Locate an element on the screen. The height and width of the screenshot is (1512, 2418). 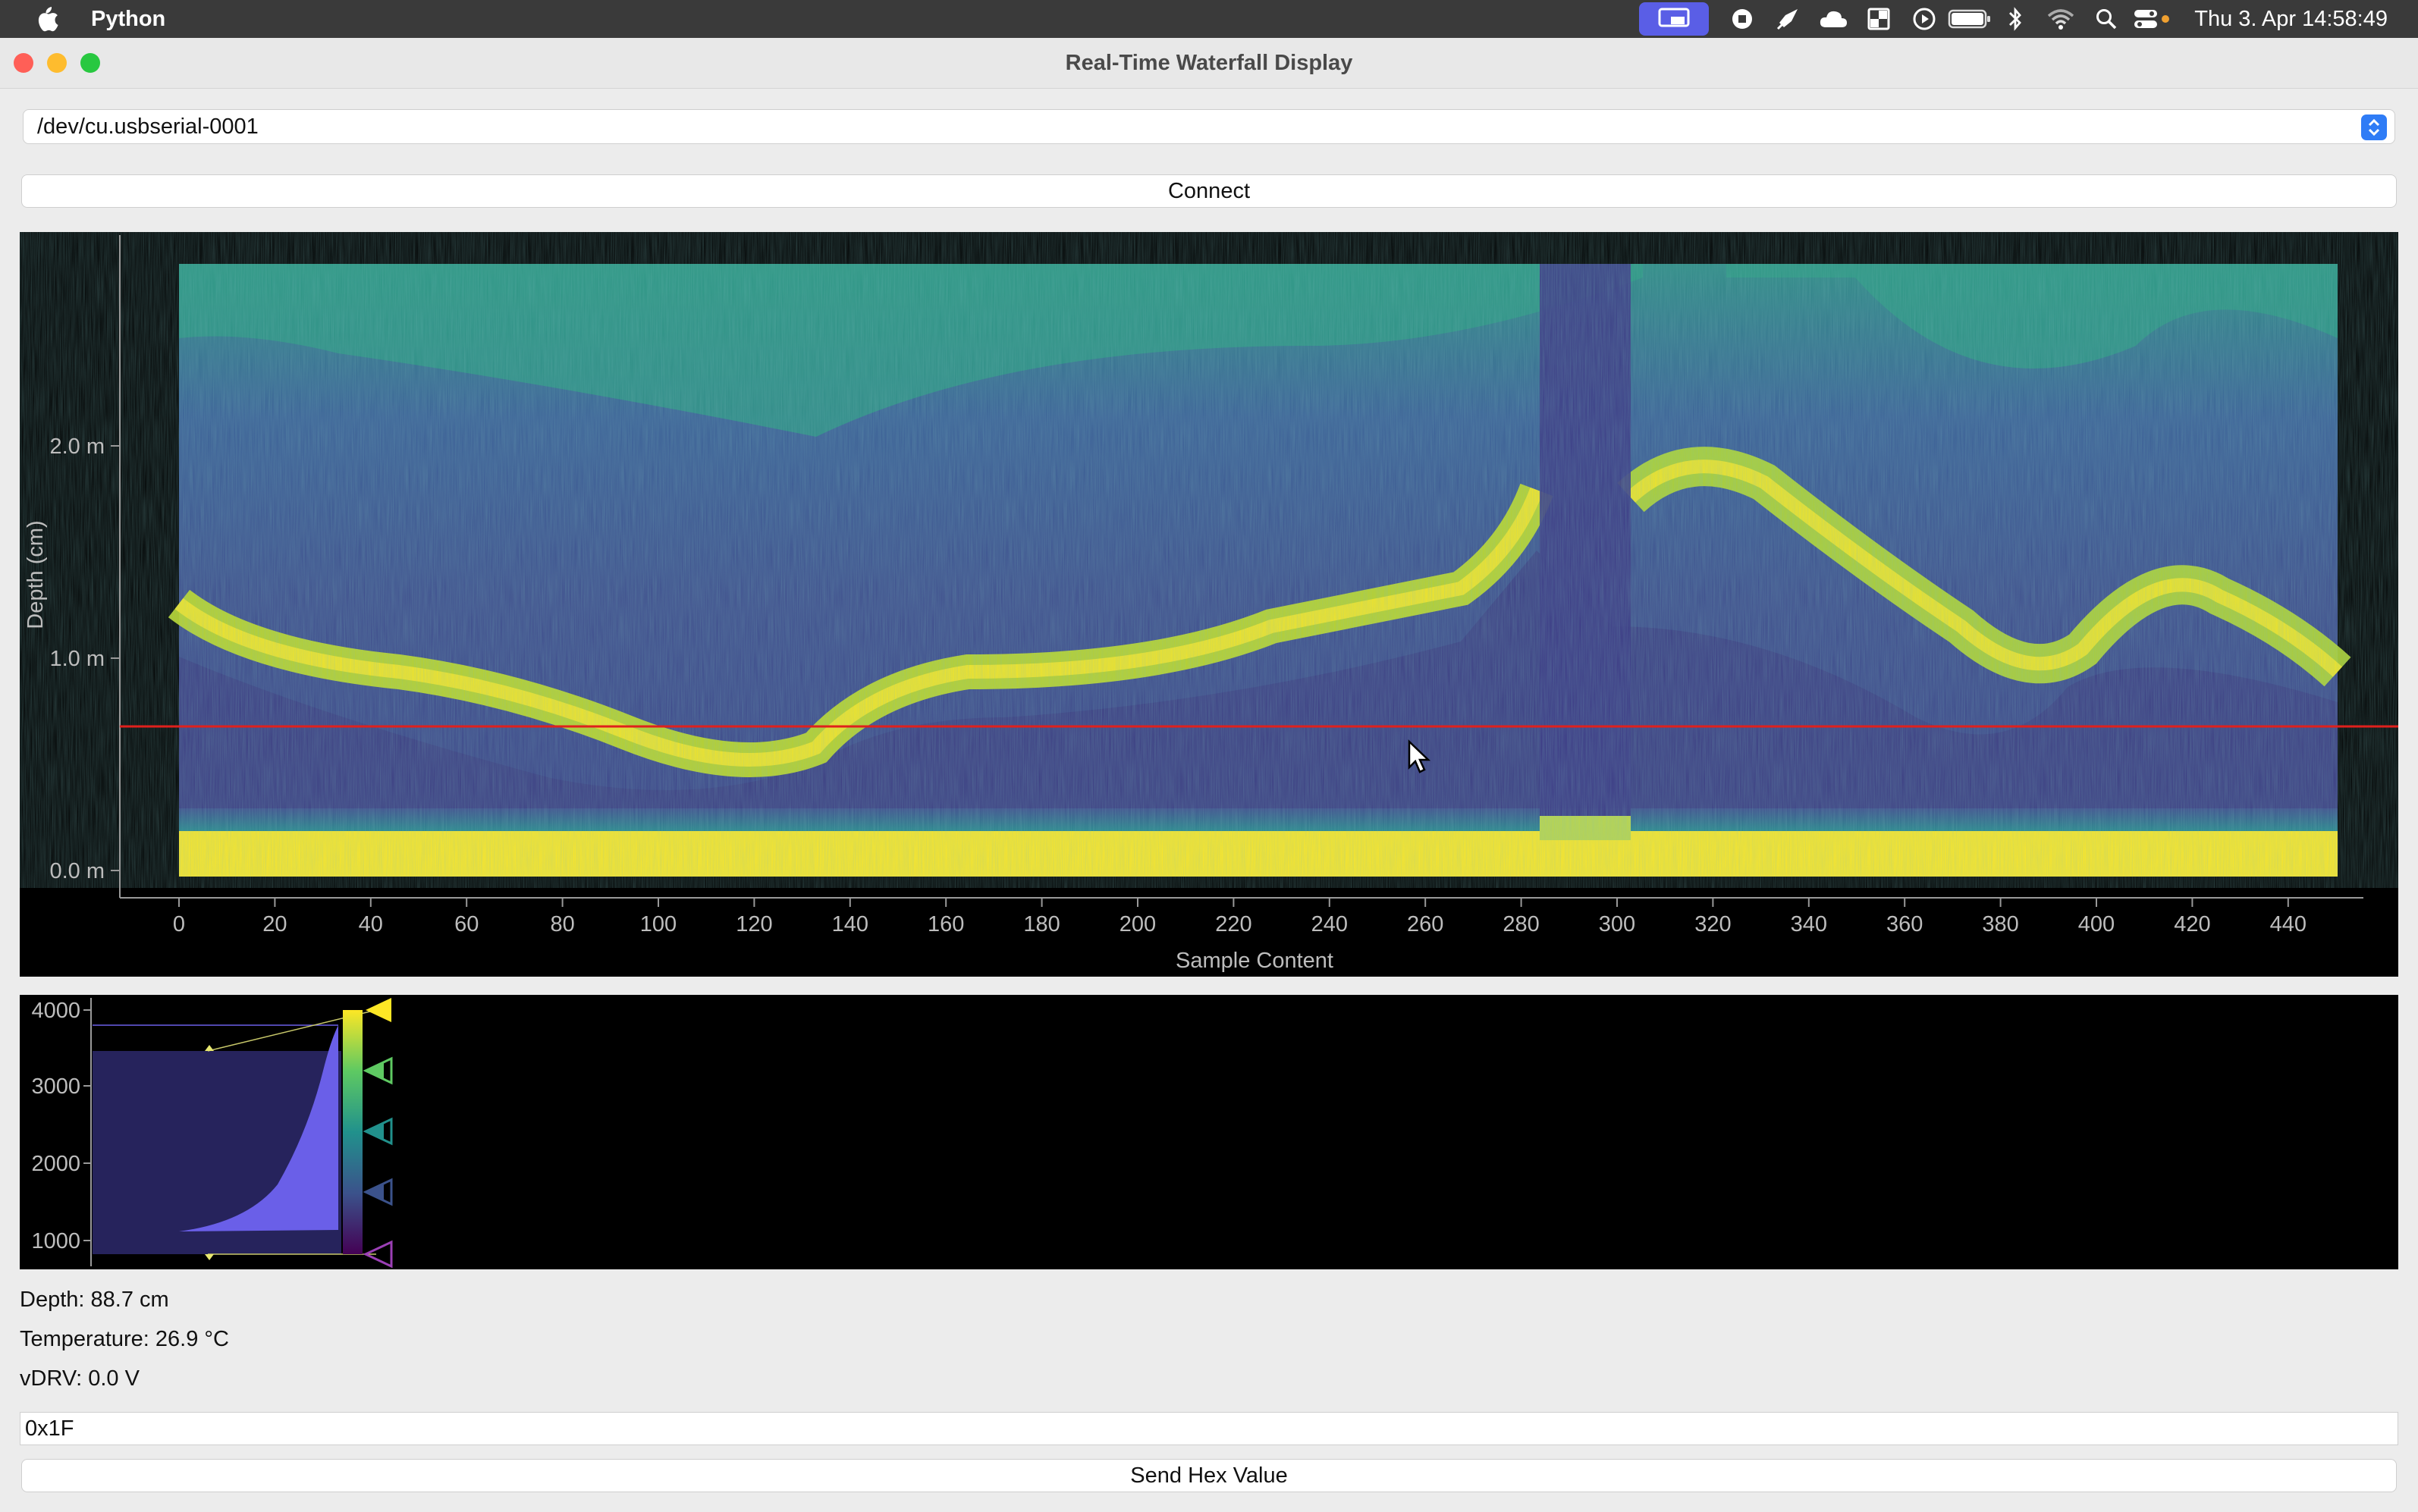
window-icon is located at coordinates (1878, 19).